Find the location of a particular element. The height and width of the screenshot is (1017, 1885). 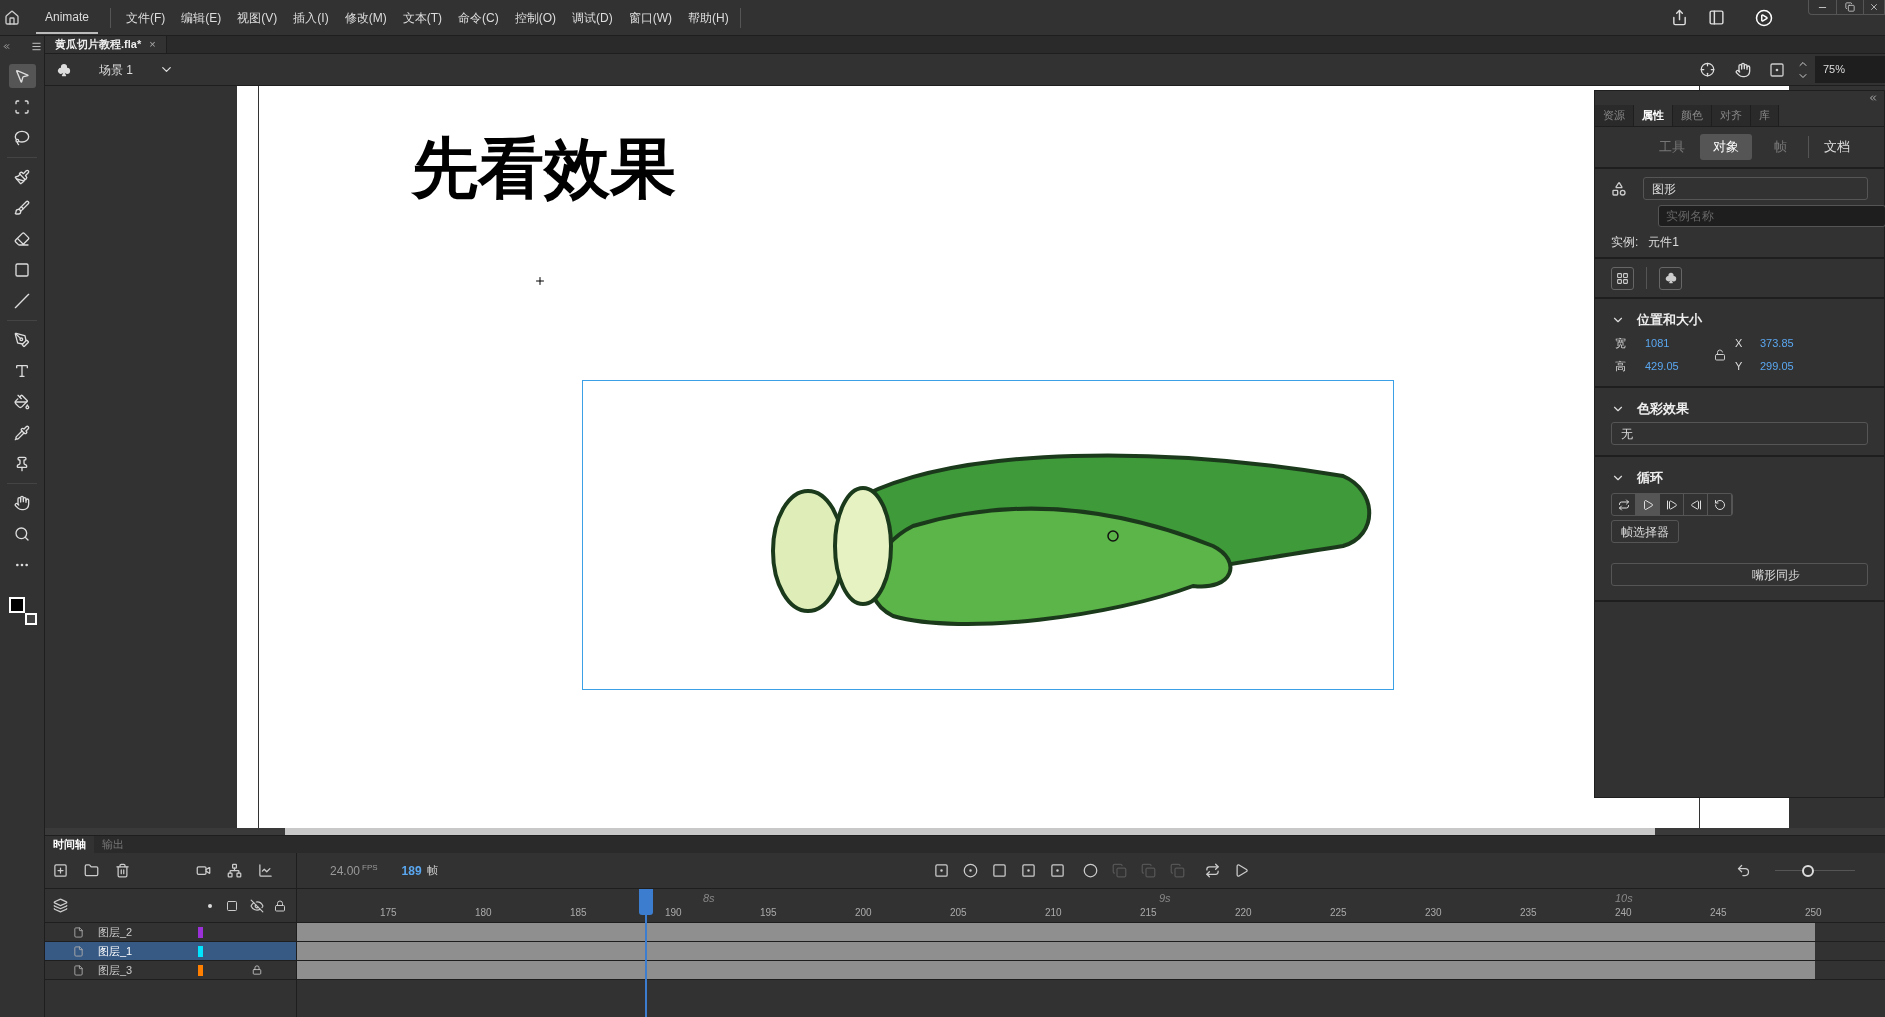

menu-item: 文本(T) is located at coordinates (422, 17).